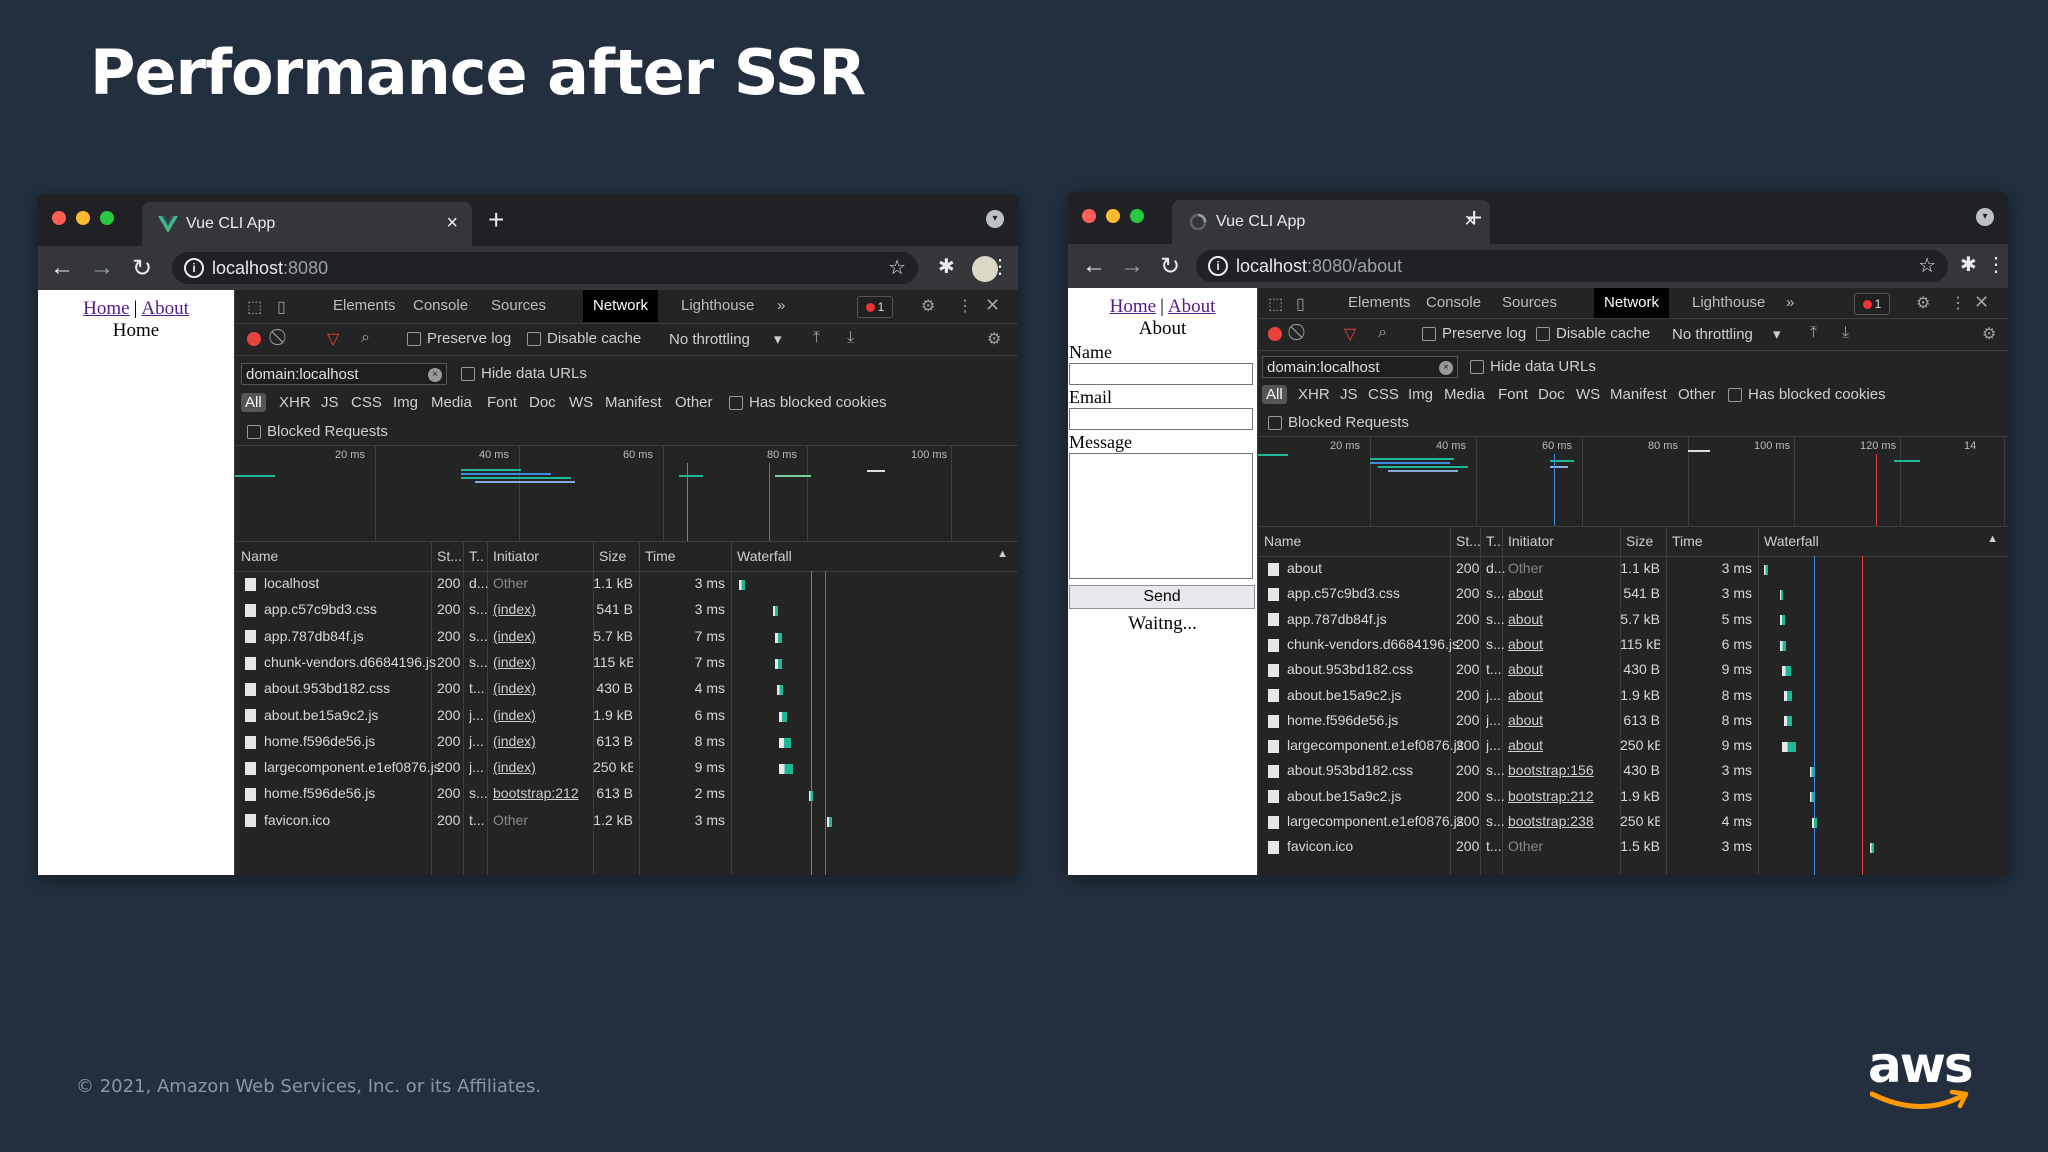 The image size is (2048, 1152). Describe the element at coordinates (1162, 597) in the screenshot. I see `send-button: Send` at that location.